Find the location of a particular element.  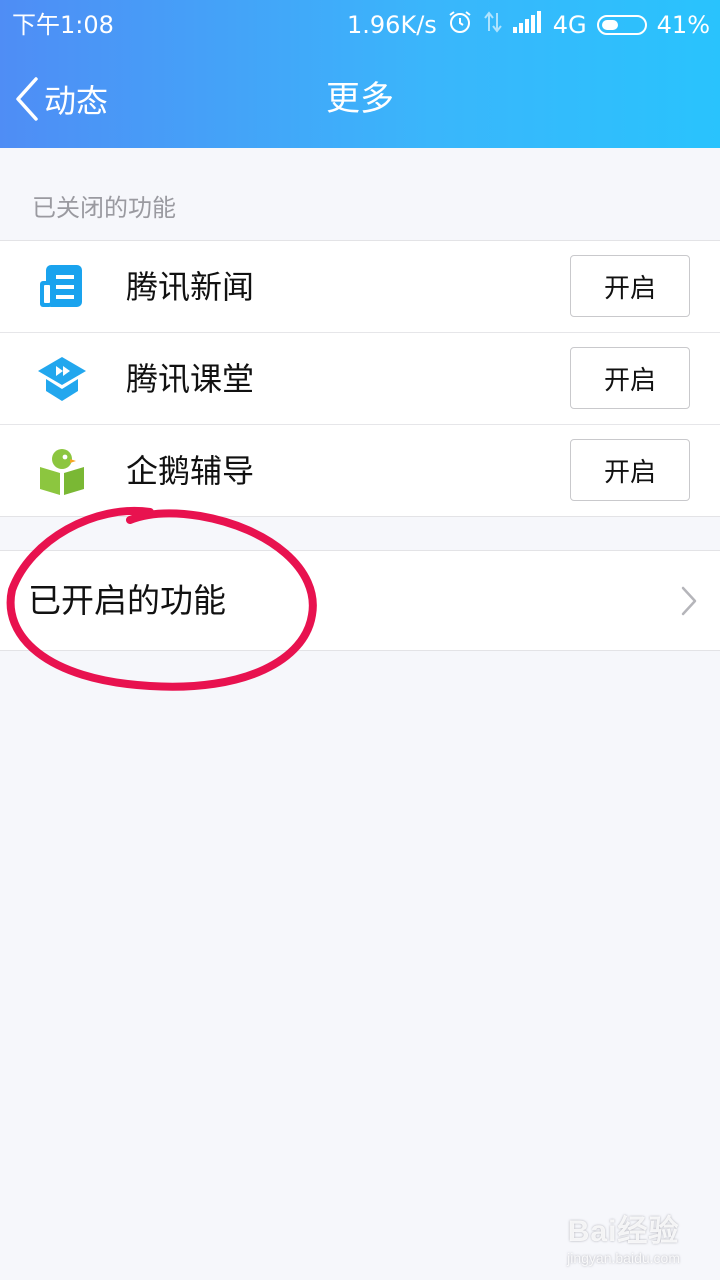

app-header: 下午1:08 1.96K/s 4G 41% 动态 更多 is located at coordinates (360, 74).